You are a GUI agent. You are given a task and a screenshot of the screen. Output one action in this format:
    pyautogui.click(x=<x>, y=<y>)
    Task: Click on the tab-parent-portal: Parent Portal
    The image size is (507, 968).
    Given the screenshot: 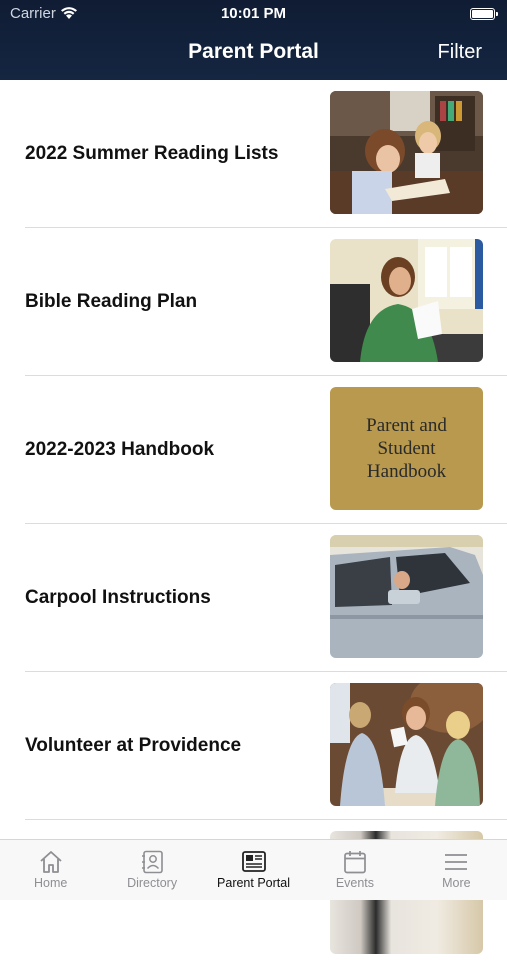 What is the action you would take?
    pyautogui.click(x=253, y=870)
    